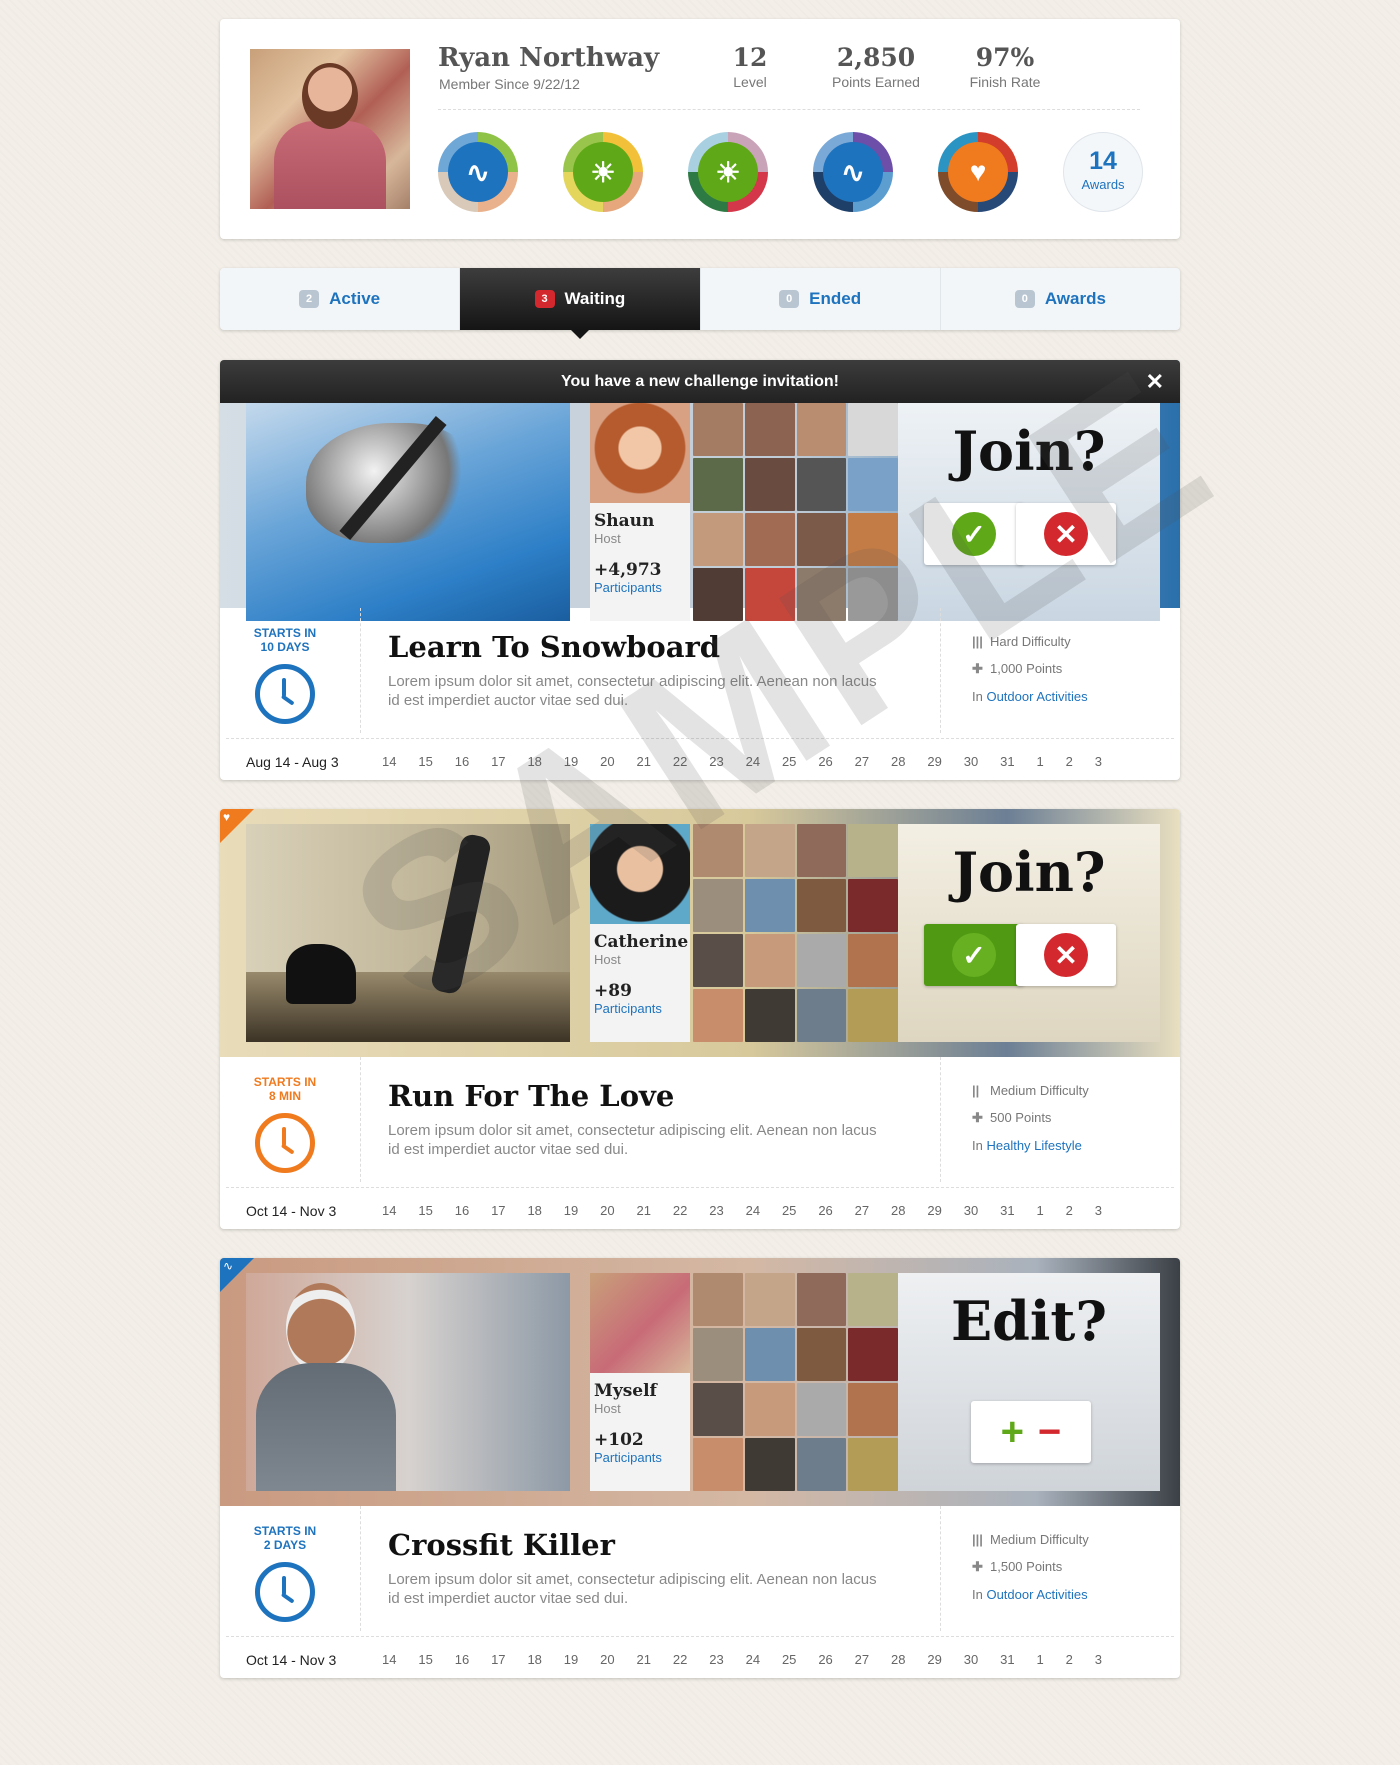 The width and height of the screenshot is (1400, 1765). What do you see at coordinates (1031, 1432) in the screenshot?
I see `edit-participants-button: + −` at bounding box center [1031, 1432].